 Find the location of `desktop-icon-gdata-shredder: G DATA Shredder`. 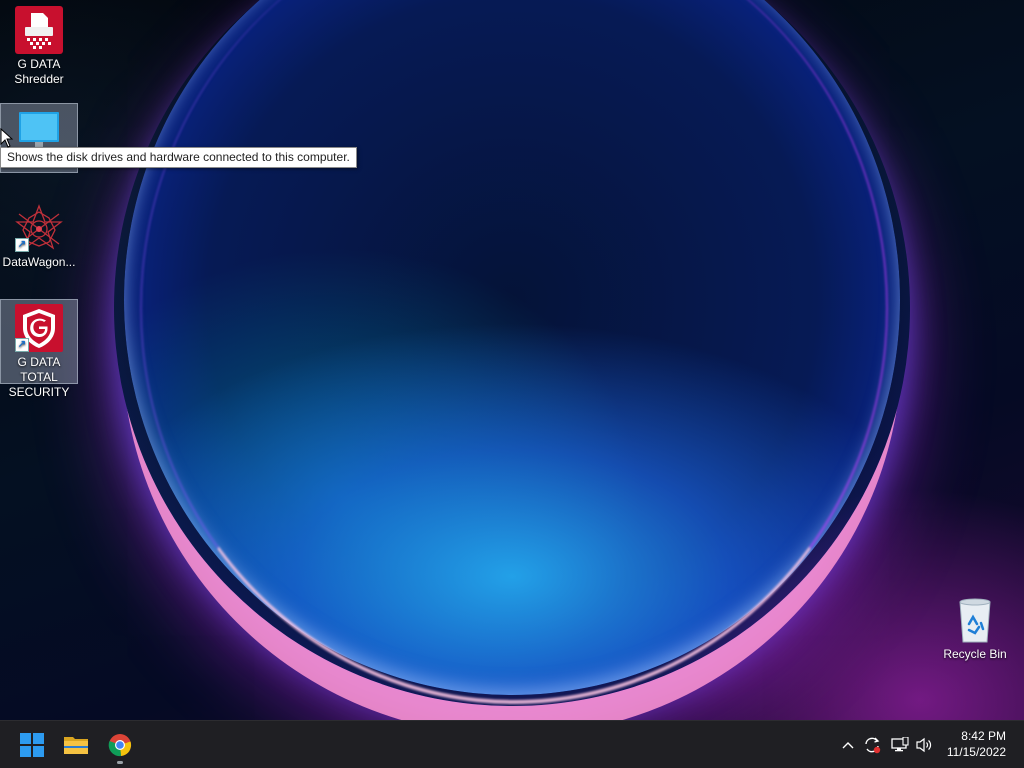

desktop-icon-gdata-shredder: G DATA Shredder is located at coordinates (39, 46).